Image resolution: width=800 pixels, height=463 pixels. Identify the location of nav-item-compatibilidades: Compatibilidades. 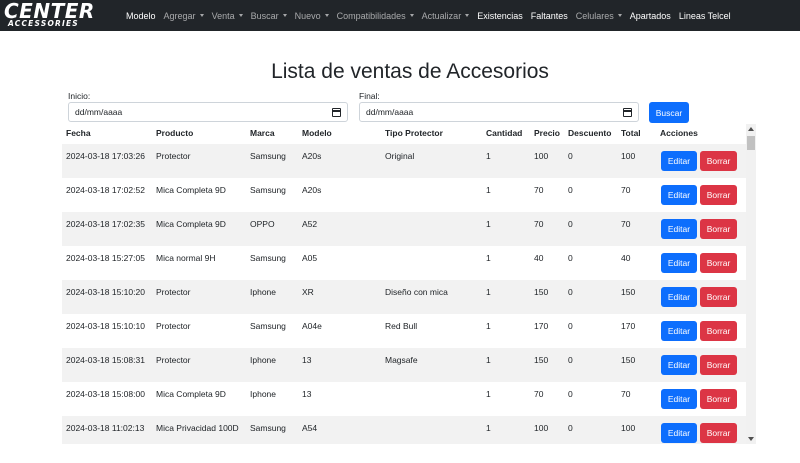
(375, 16).